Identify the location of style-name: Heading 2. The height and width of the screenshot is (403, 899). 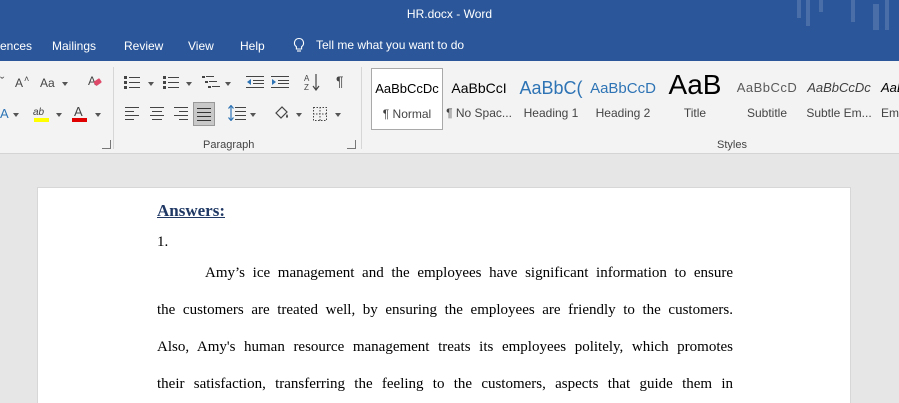
(623, 113).